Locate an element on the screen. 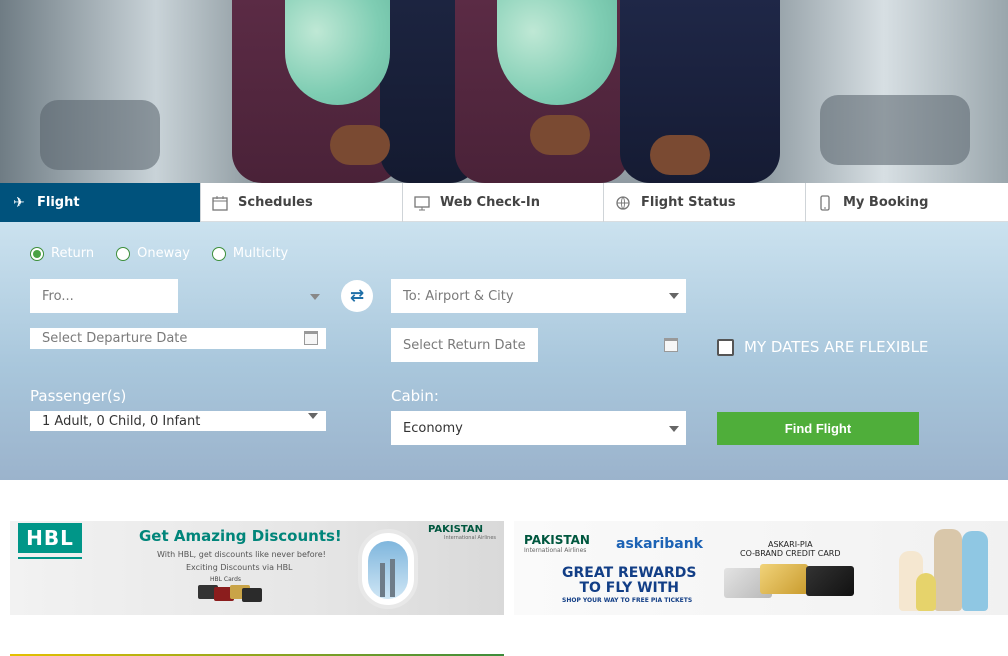 Image resolution: width=1008 pixels, height=656 pixels. phone-icon is located at coordinates (825, 203).